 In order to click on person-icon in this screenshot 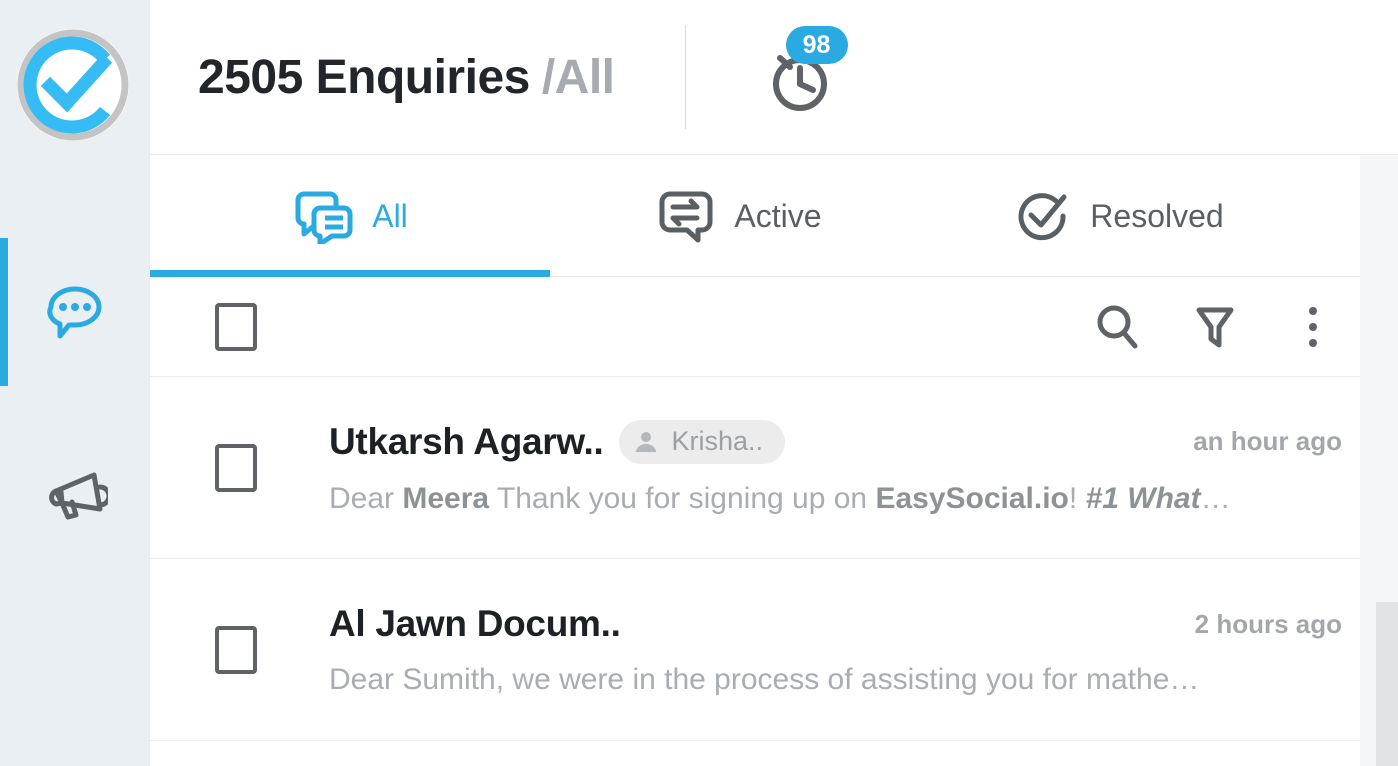, I will do `click(646, 441)`.